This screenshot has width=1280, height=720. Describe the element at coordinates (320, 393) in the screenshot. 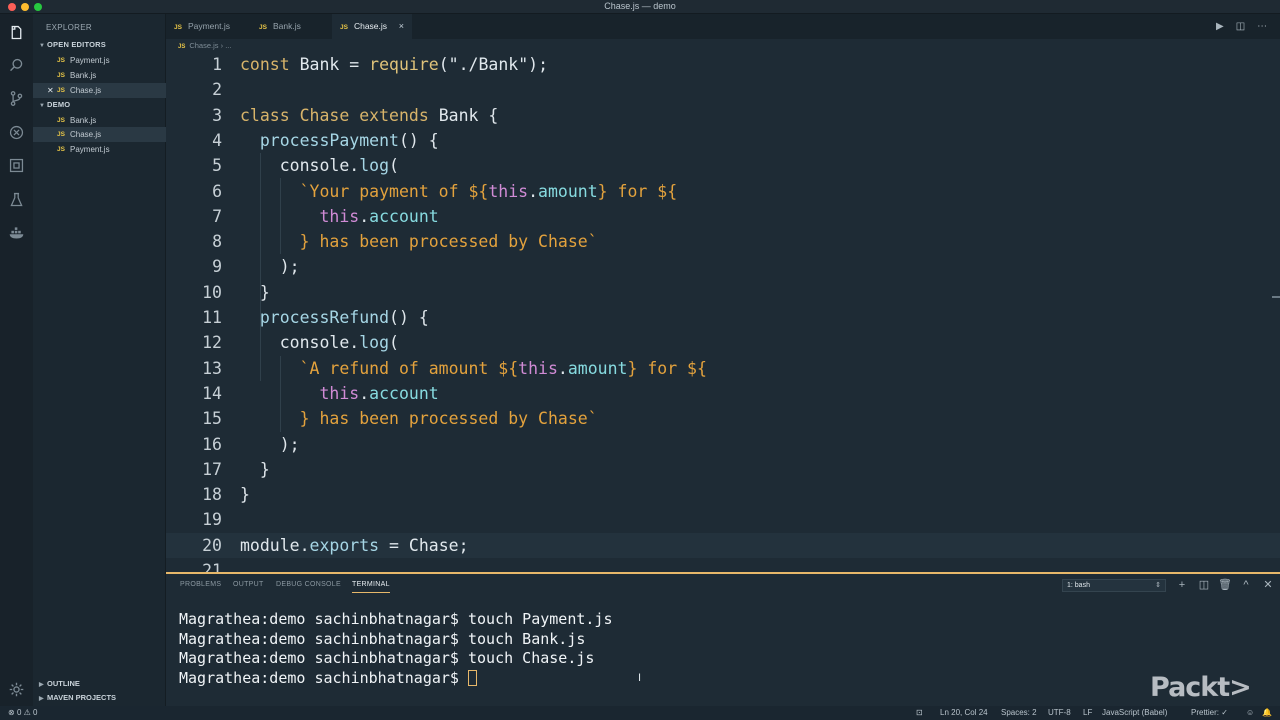

I see `code-line: 14 this.account` at that location.